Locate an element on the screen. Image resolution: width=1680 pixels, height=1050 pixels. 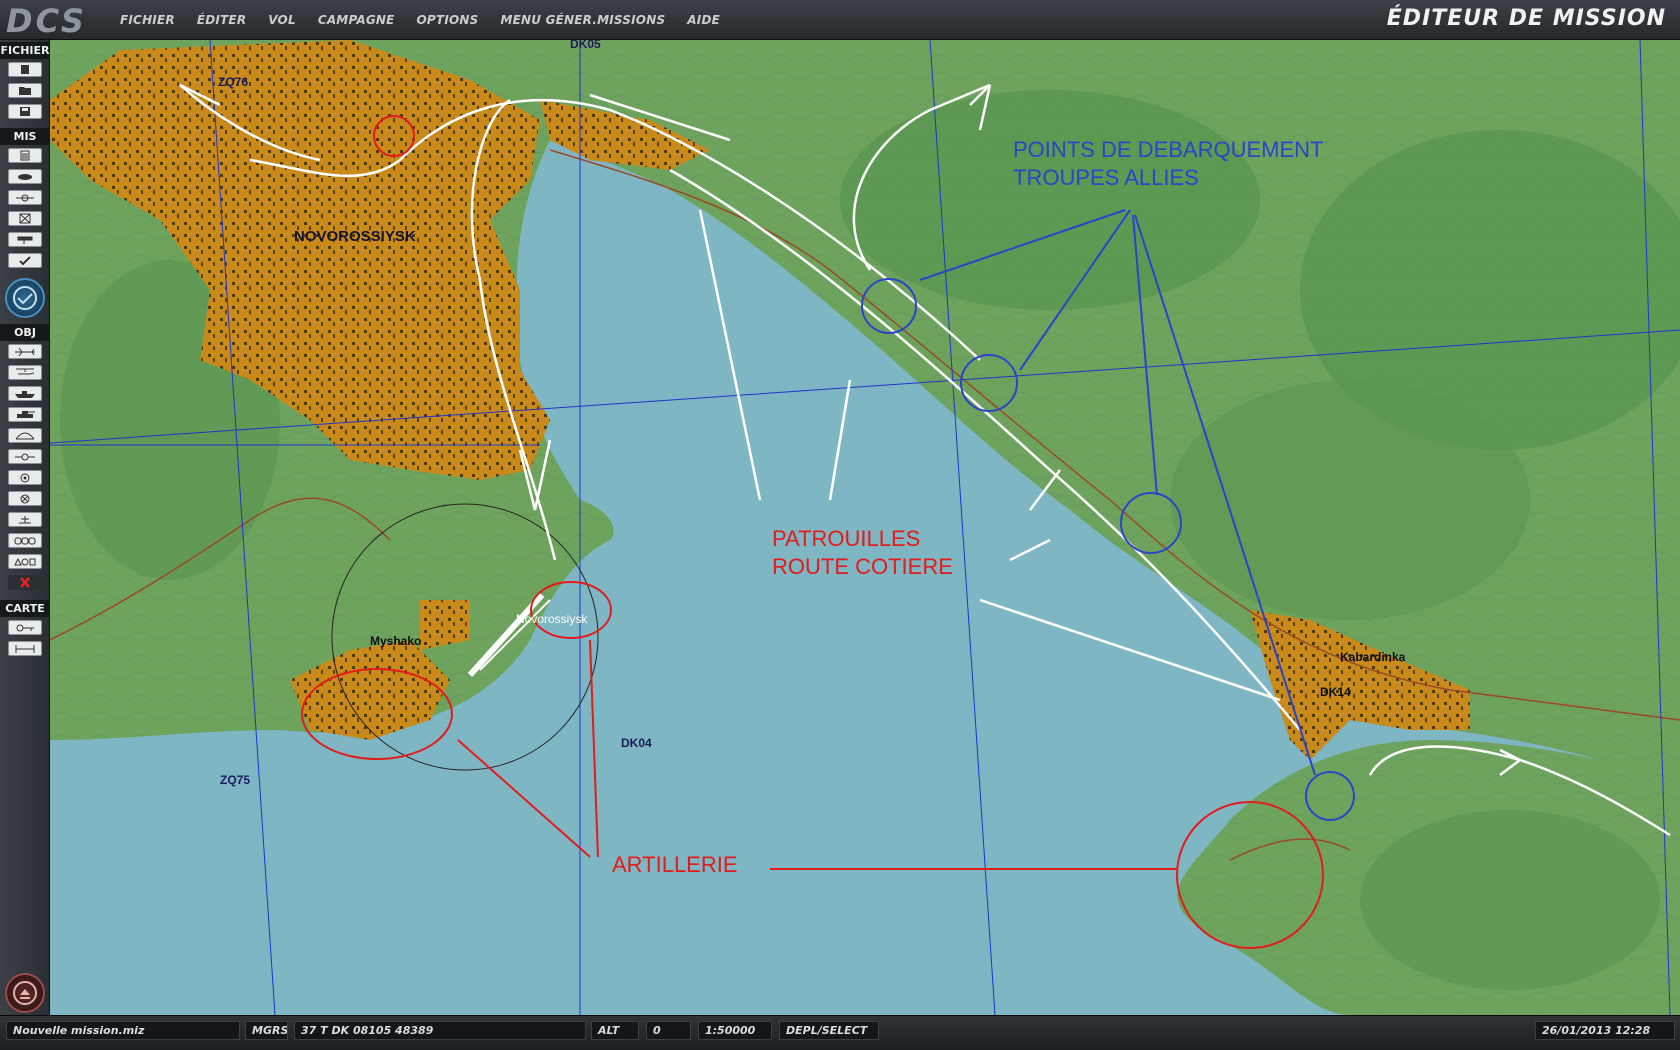
briefing-icon is located at coordinates (25, 155).